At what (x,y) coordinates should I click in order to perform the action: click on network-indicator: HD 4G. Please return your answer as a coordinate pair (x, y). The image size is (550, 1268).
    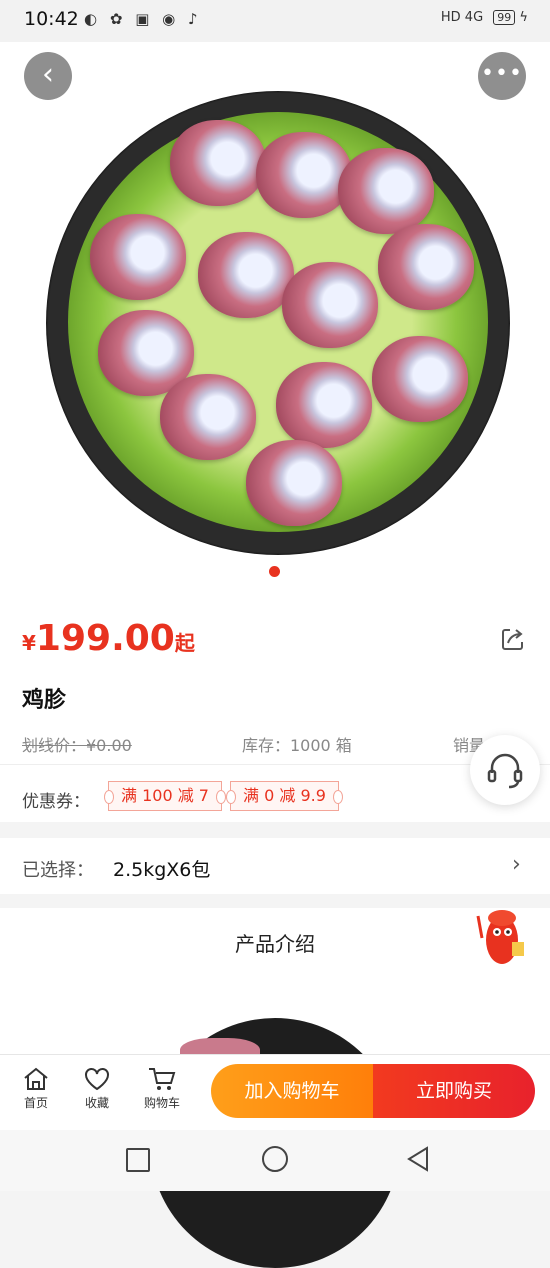
    Looking at the image, I should click on (462, 17).